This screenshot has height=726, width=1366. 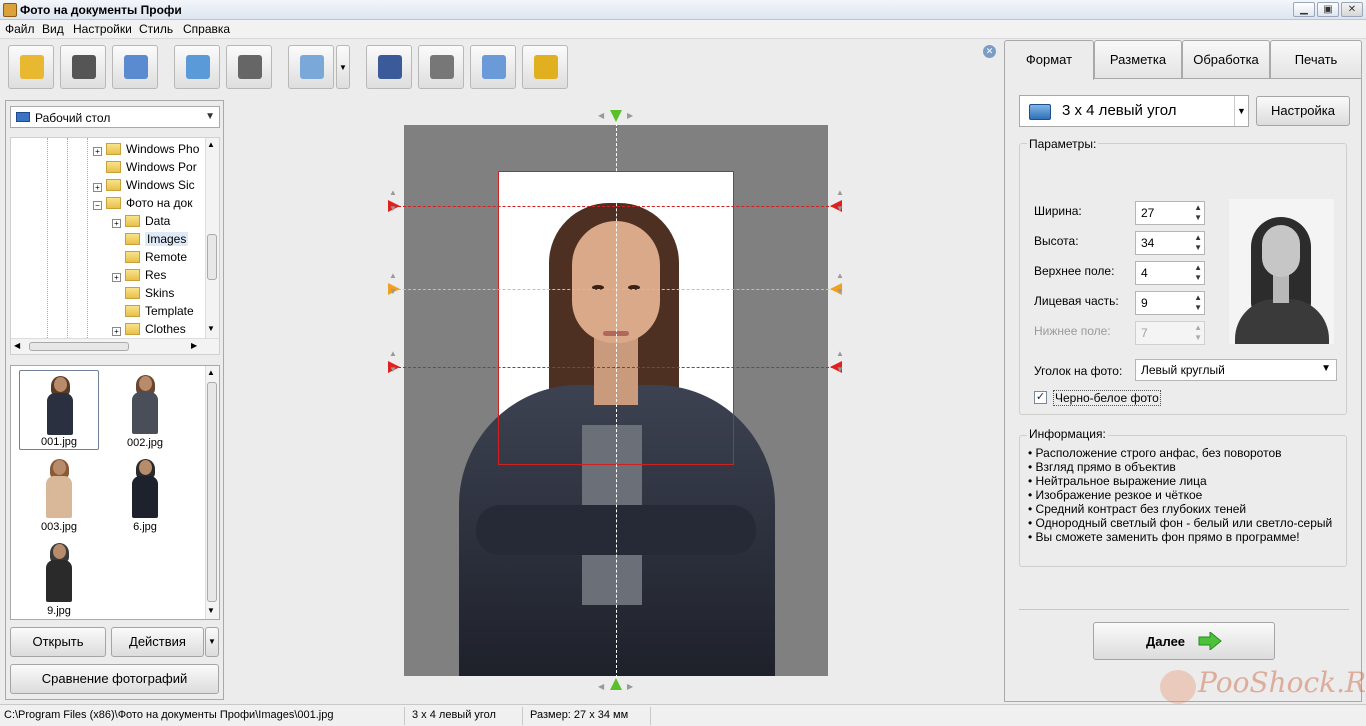 What do you see at coordinates (1328, 9) in the screenshot?
I see `maximize-button: ▣` at bounding box center [1328, 9].